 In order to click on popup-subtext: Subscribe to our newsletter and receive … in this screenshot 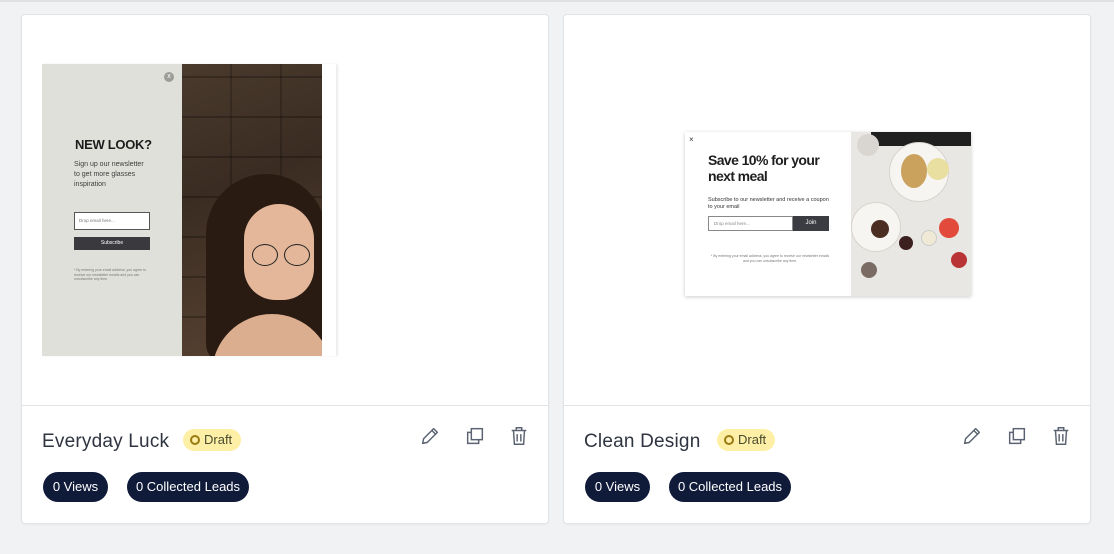, I will do `click(768, 203)`.